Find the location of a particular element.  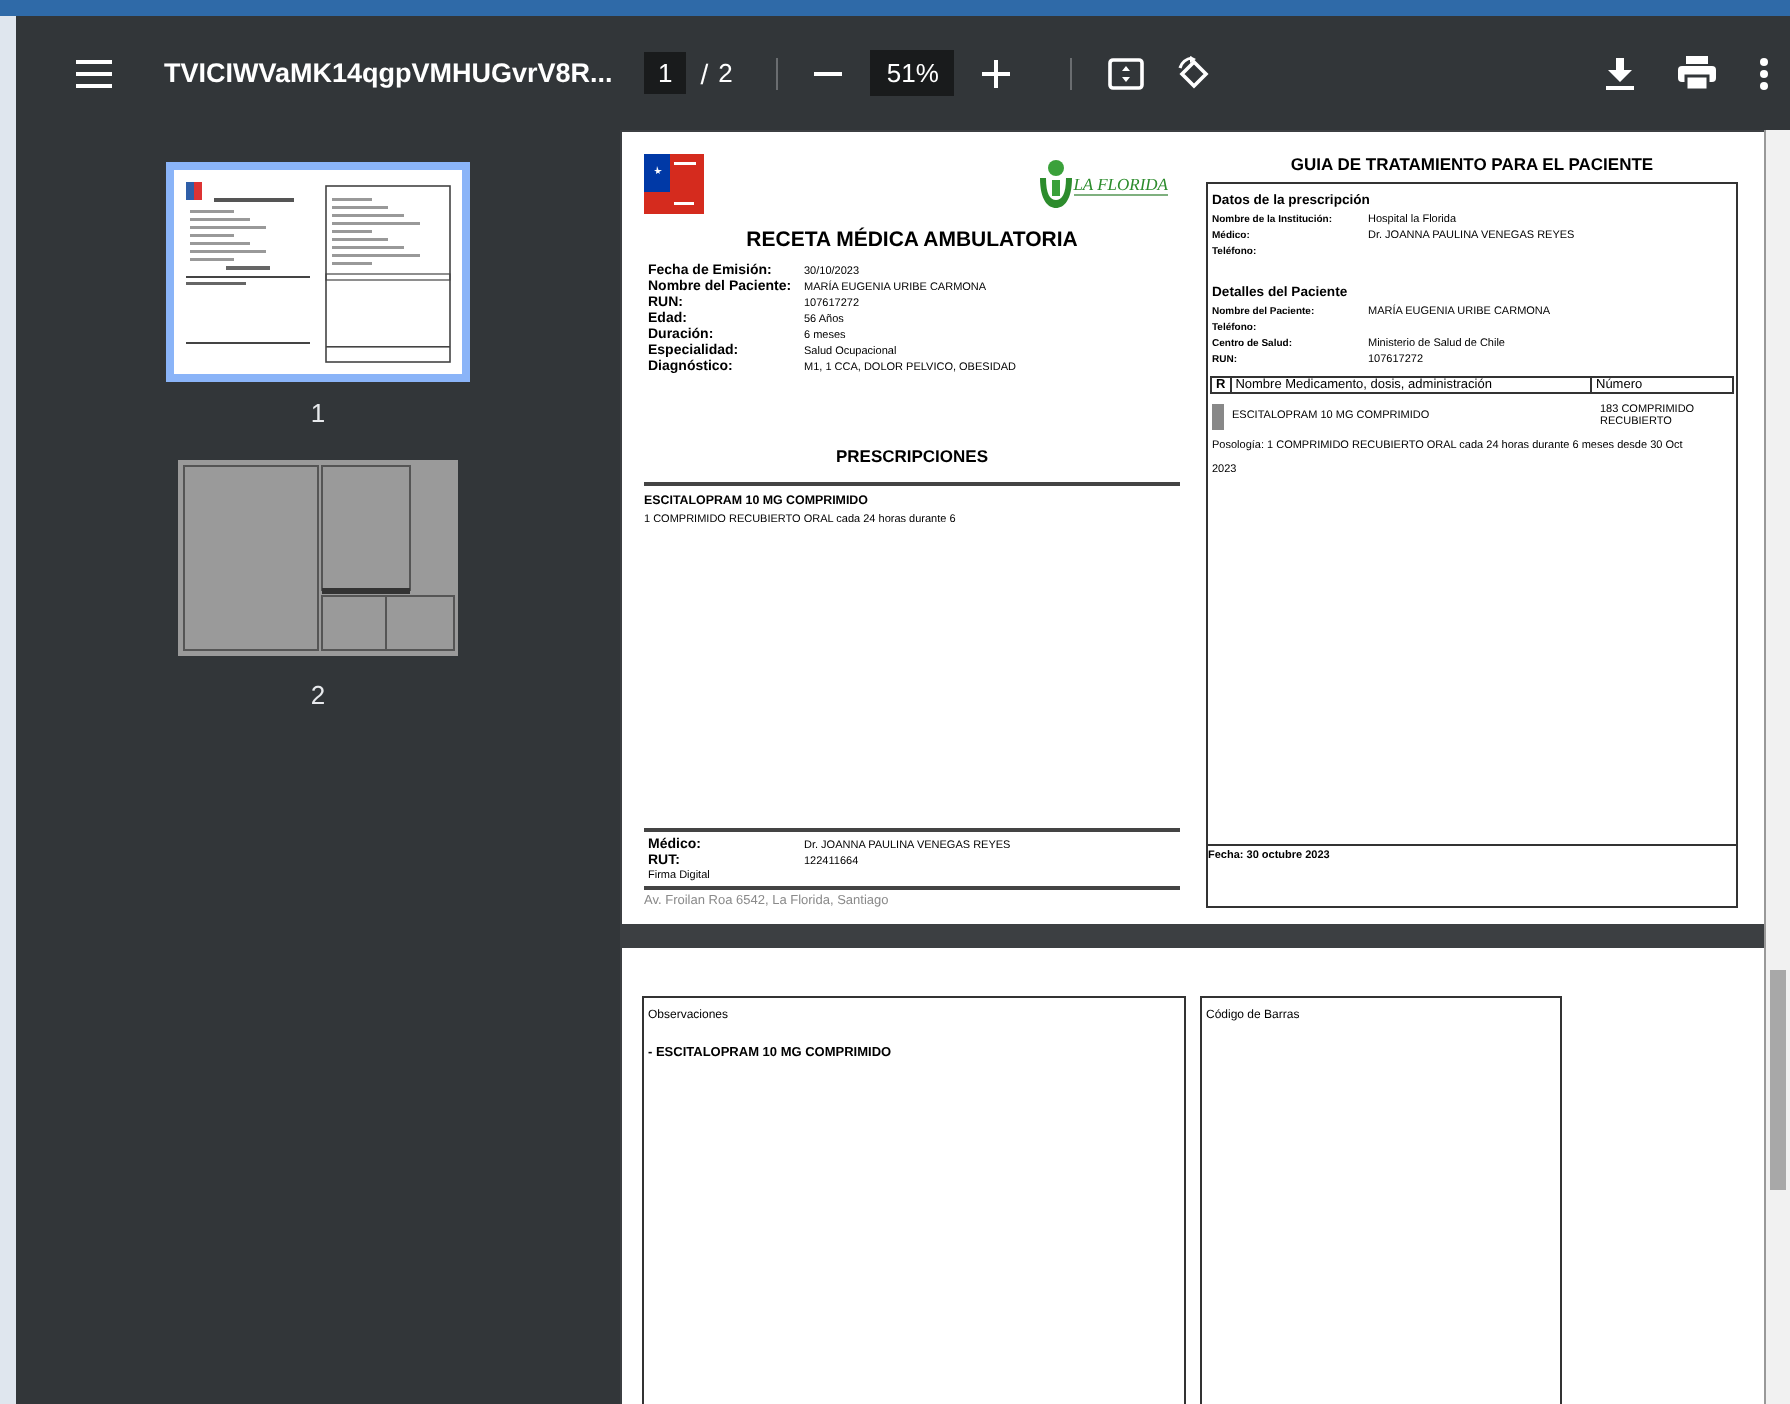

scrollbar is located at coordinates (1777, 767).